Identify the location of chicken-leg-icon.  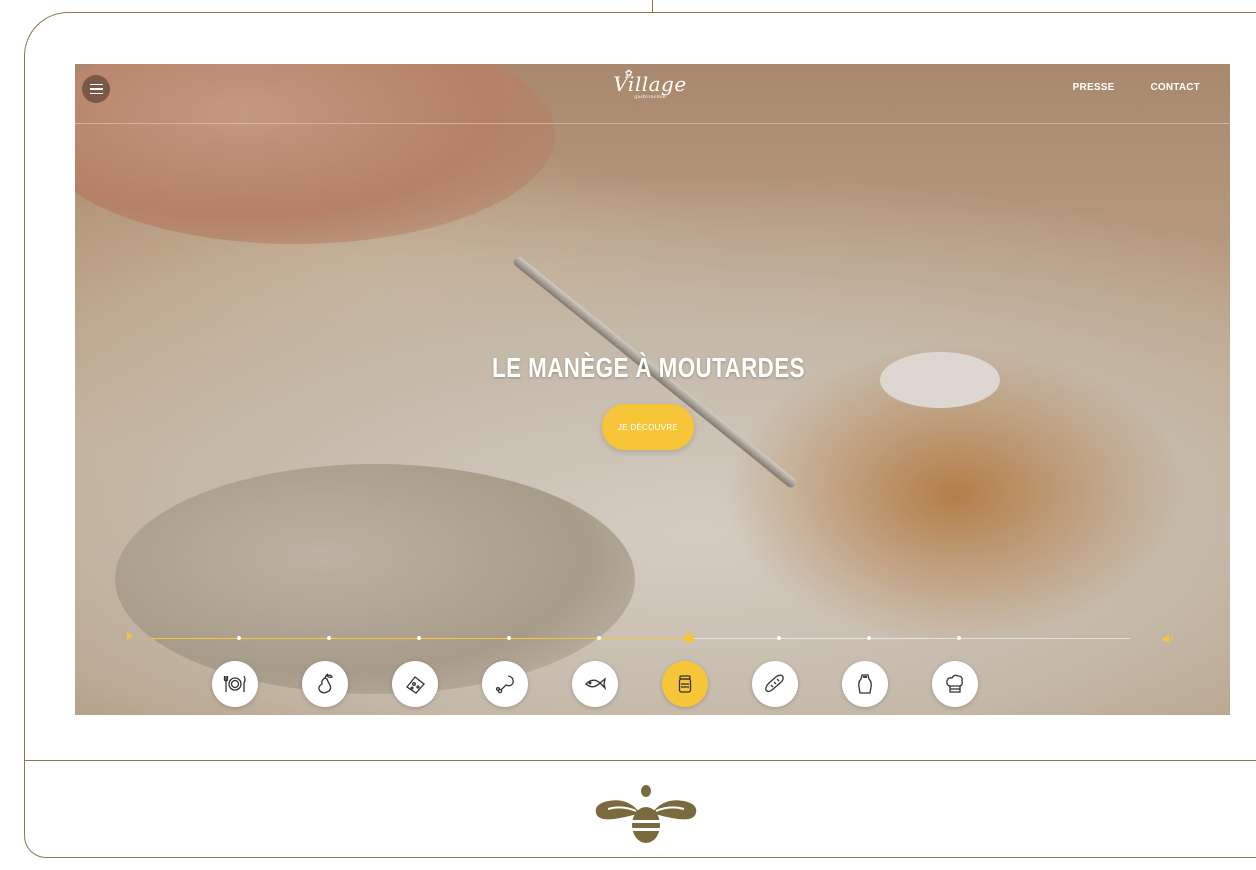
(504, 684).